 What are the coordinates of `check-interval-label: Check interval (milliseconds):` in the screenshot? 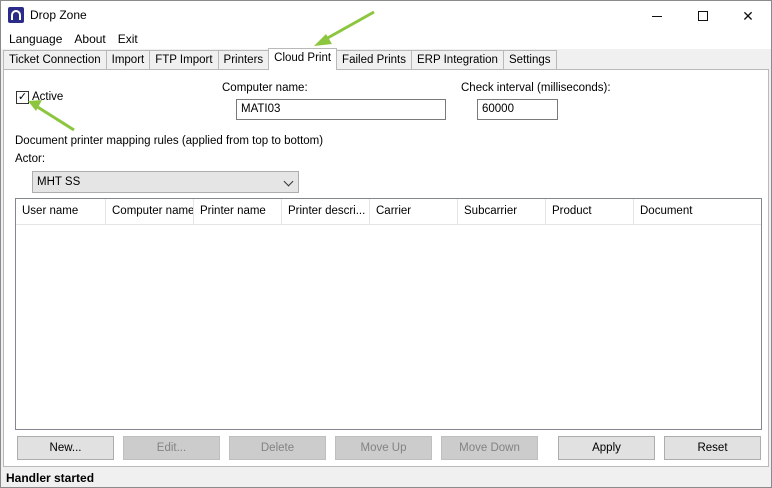 It's located at (536, 88).